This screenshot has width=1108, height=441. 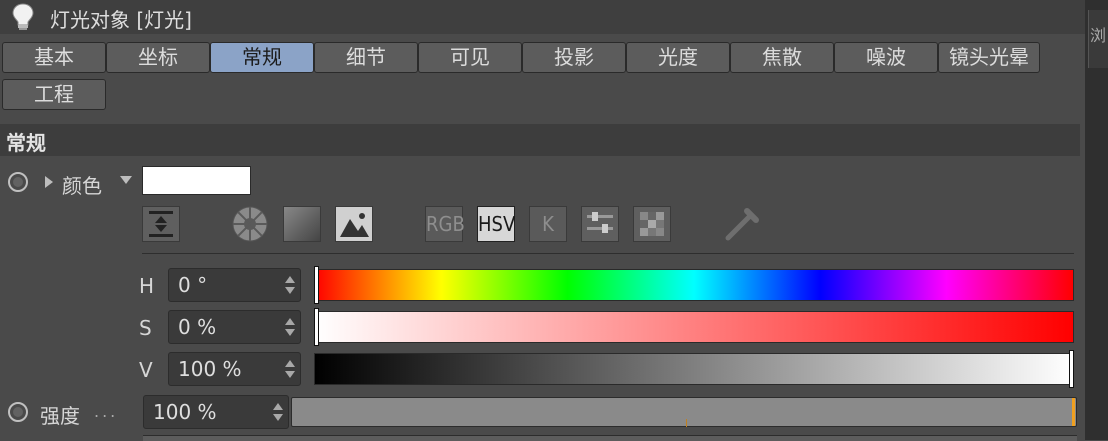 What do you see at coordinates (610, 438) in the screenshot?
I see `next-row-partial` at bounding box center [610, 438].